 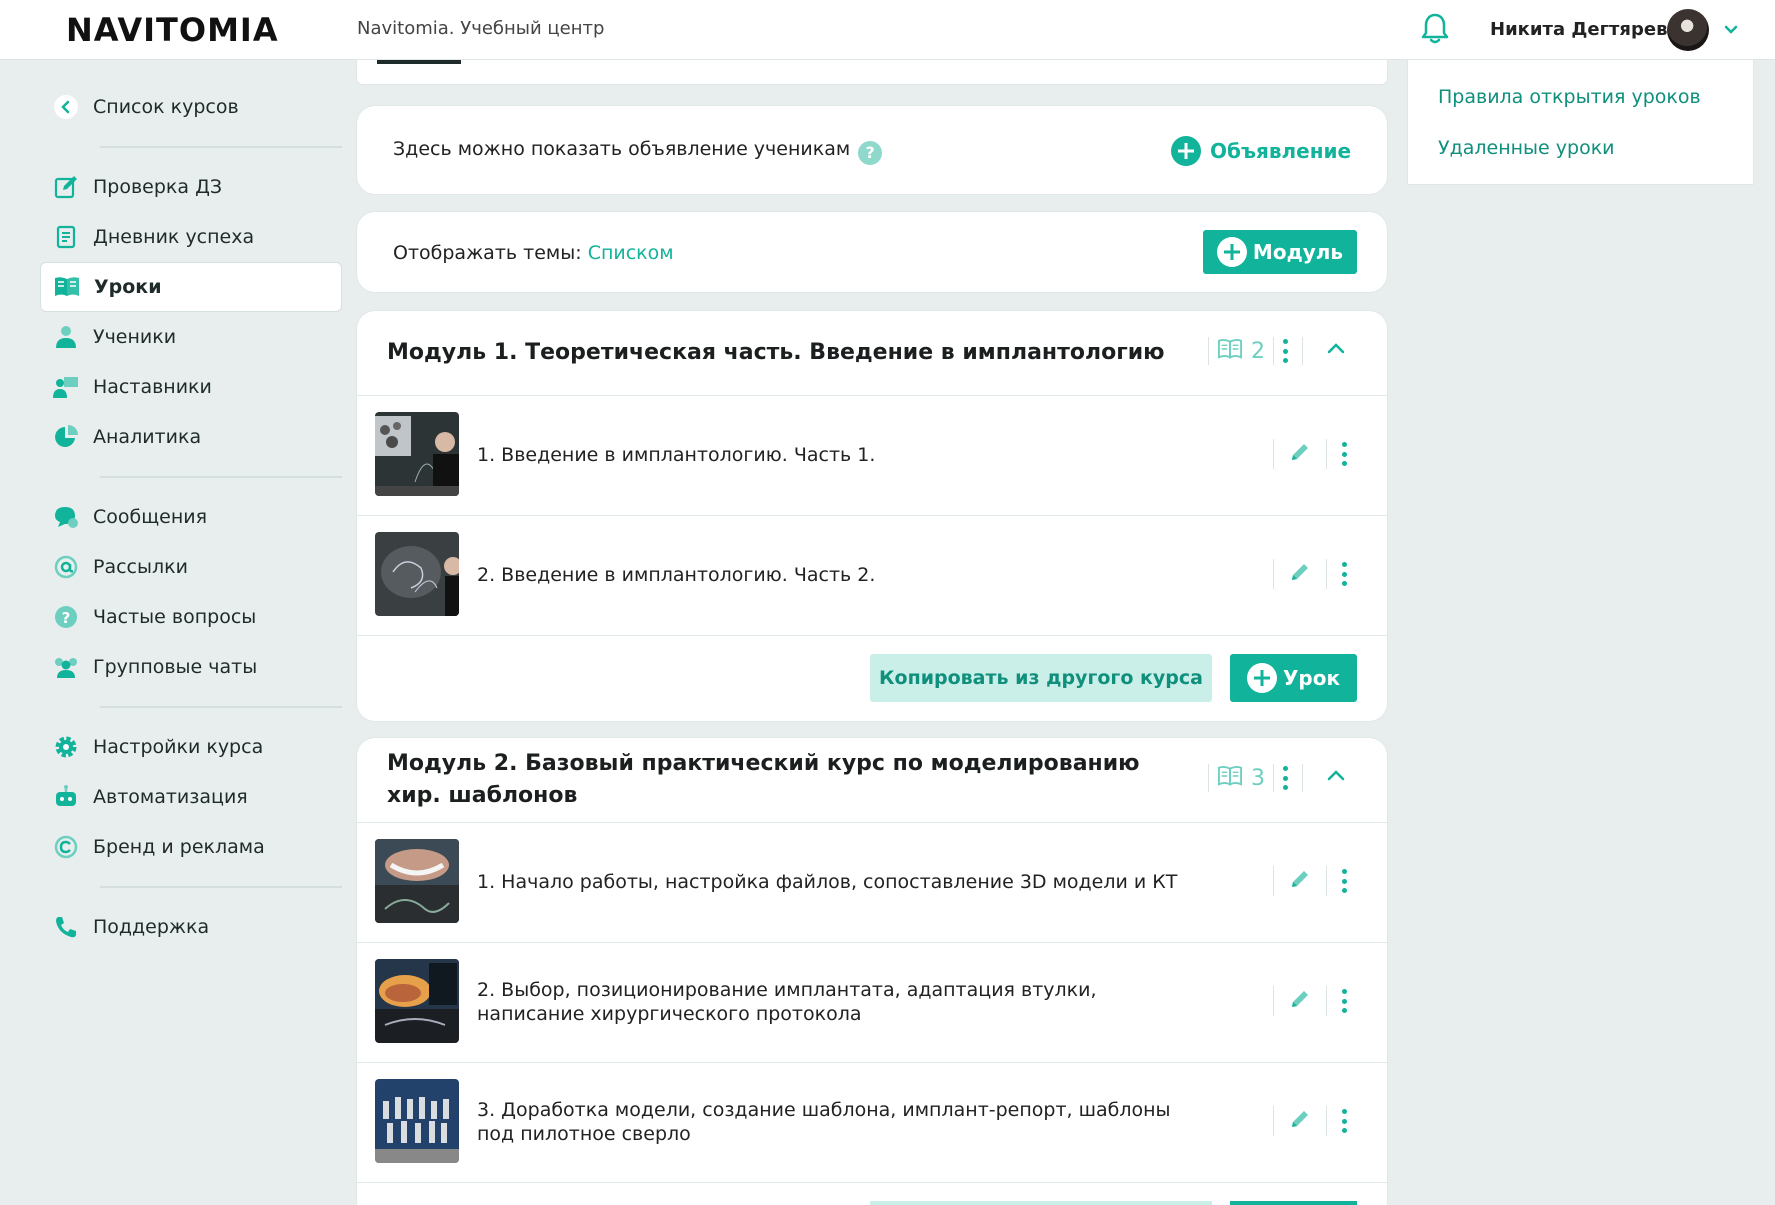 What do you see at coordinates (191, 517) in the screenshot?
I see `sidebar-item-messages: Сообщения` at bounding box center [191, 517].